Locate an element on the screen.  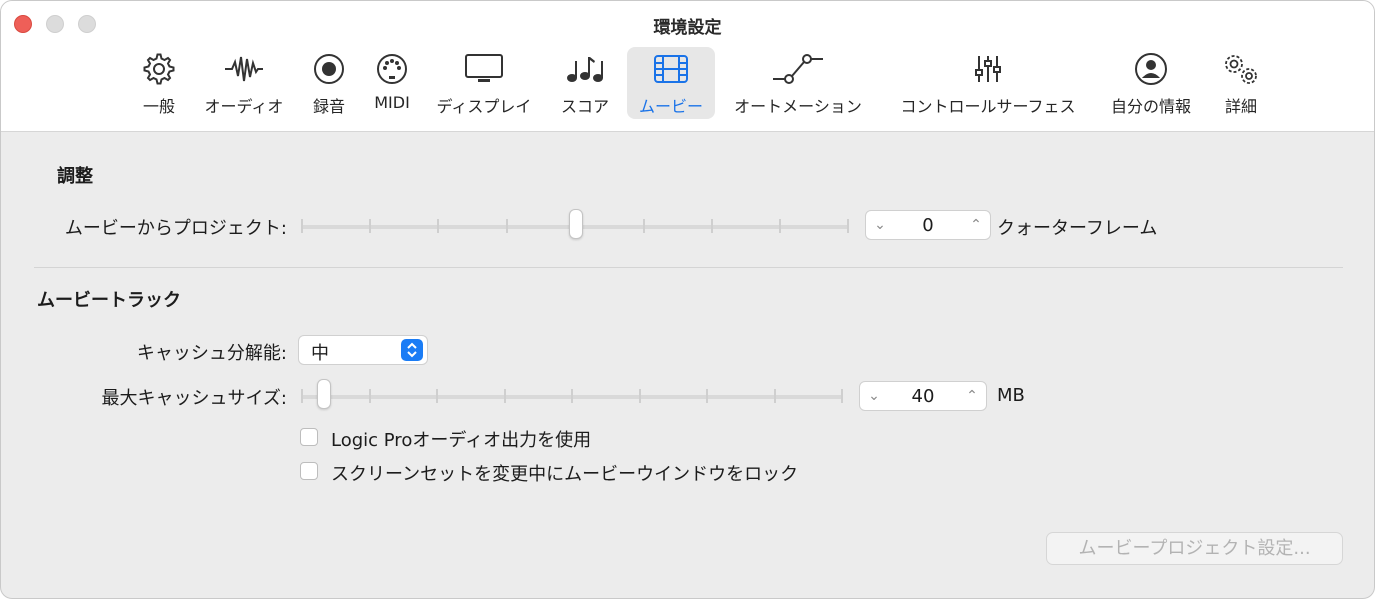
movie-to-project-slider is located at coordinates (575, 224).